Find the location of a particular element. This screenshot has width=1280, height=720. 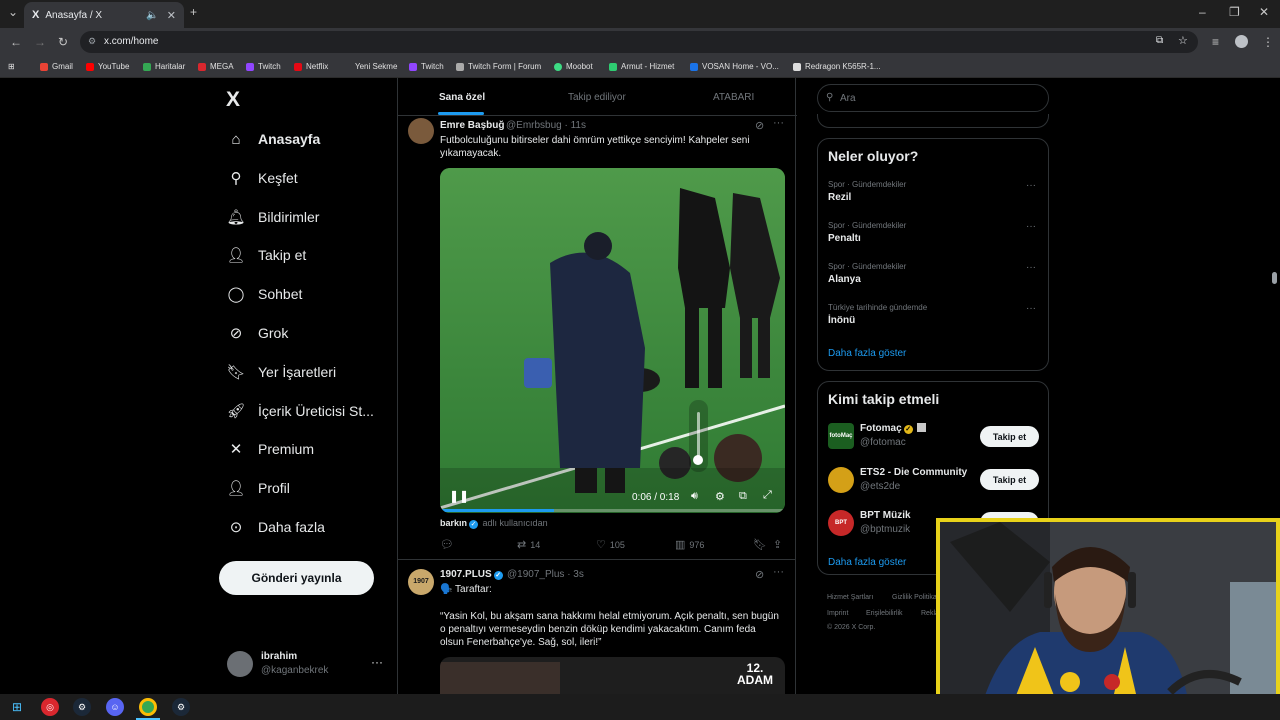

redragon-icon is located at coordinates (797, 66).